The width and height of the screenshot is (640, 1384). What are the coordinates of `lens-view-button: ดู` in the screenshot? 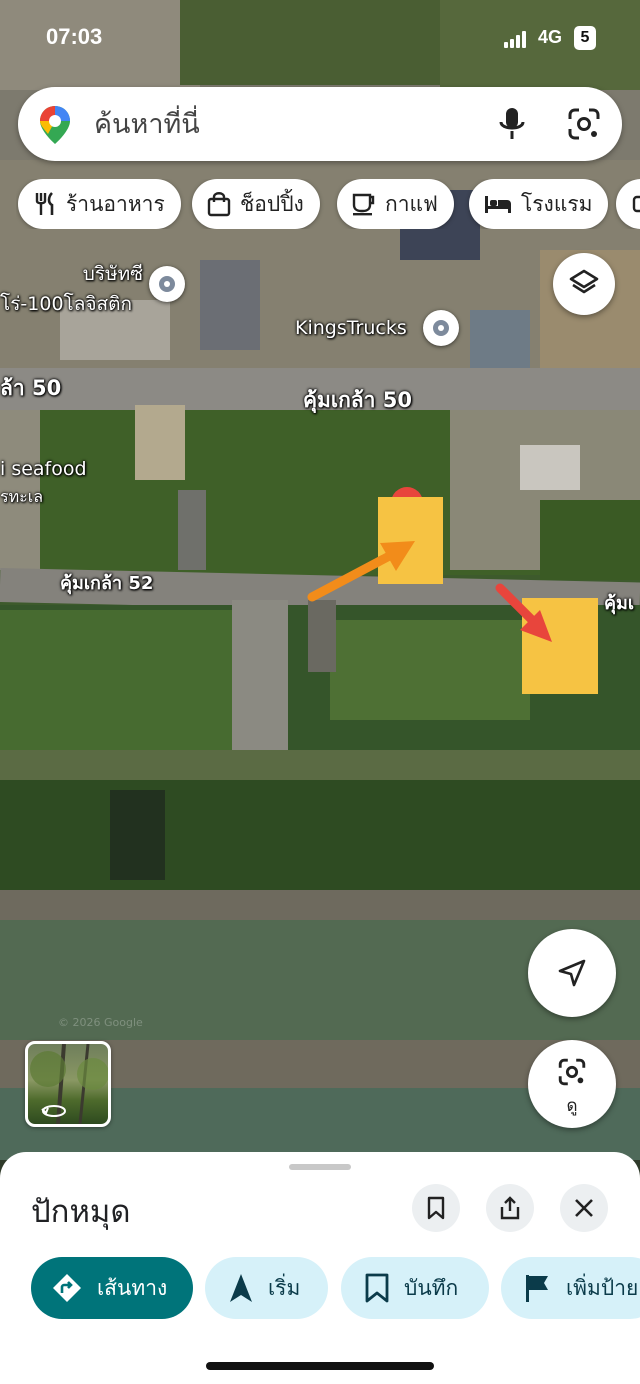 It's located at (572, 1084).